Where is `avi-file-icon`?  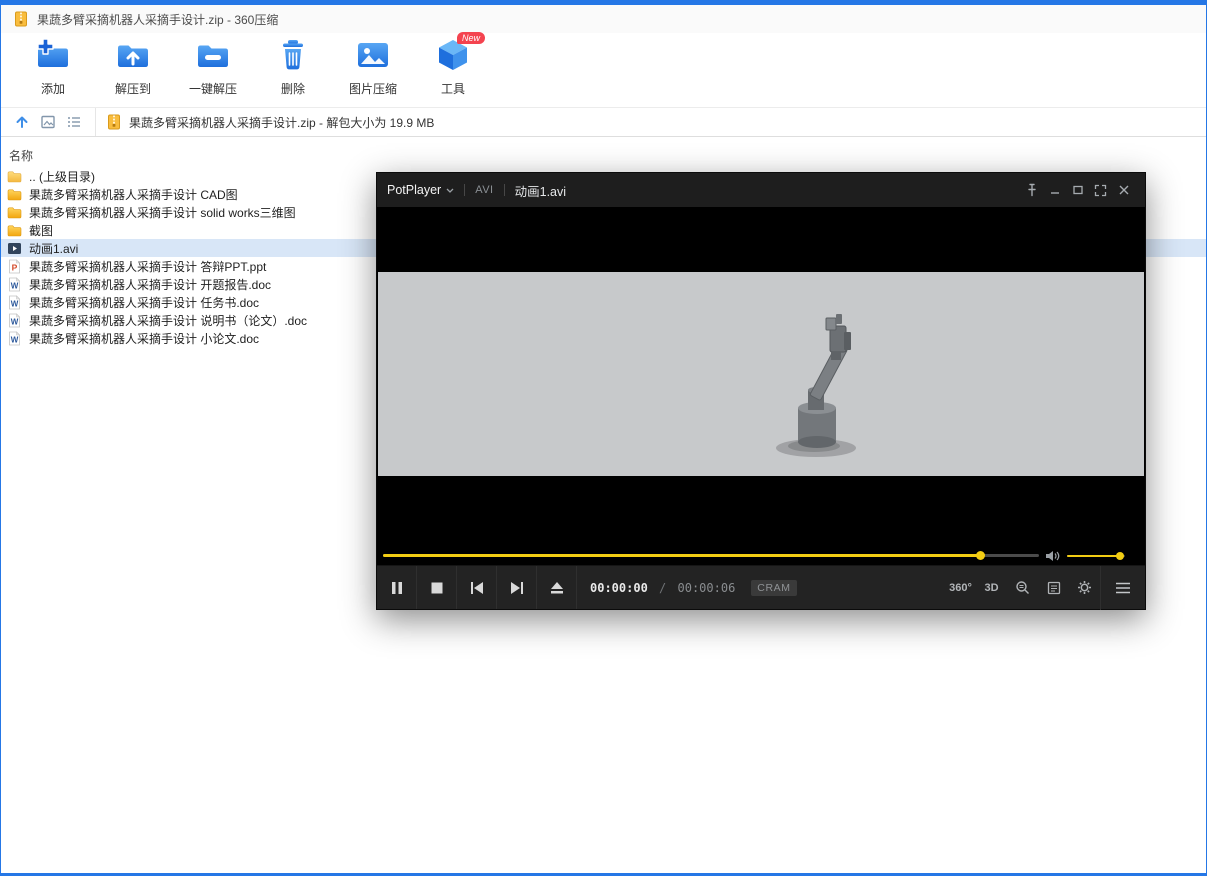 avi-file-icon is located at coordinates (14, 248).